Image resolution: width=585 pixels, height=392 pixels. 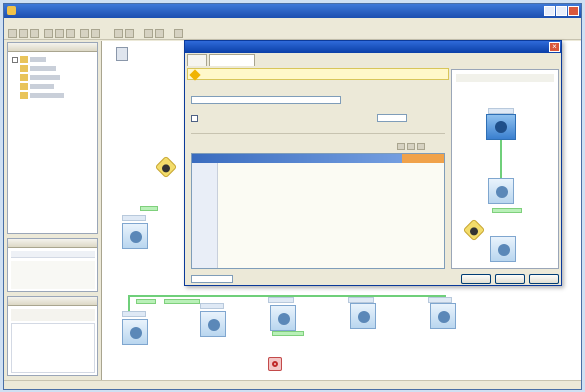 I want to click on minimize-button, so click(x=549, y=11).